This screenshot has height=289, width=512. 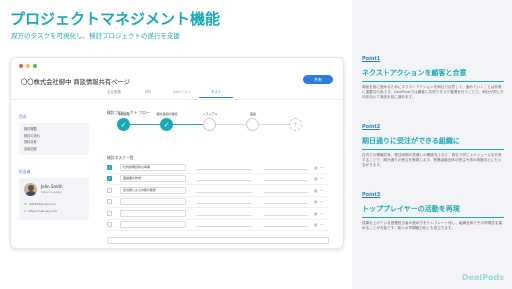 What do you see at coordinates (25, 171) in the screenshot?
I see `members-heading: 担当者` at bounding box center [25, 171].